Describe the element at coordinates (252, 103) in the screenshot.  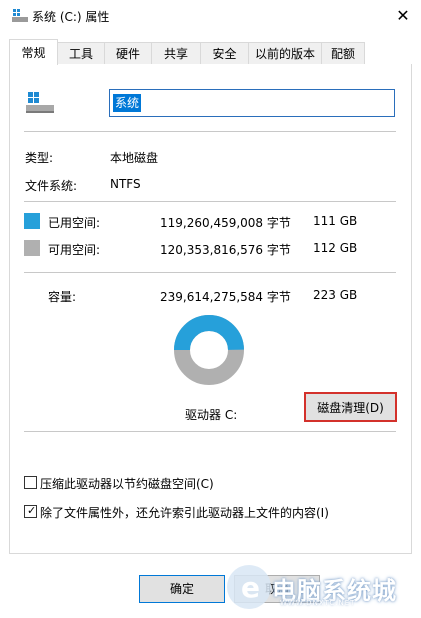
I see `drive-name-input: 系统` at that location.